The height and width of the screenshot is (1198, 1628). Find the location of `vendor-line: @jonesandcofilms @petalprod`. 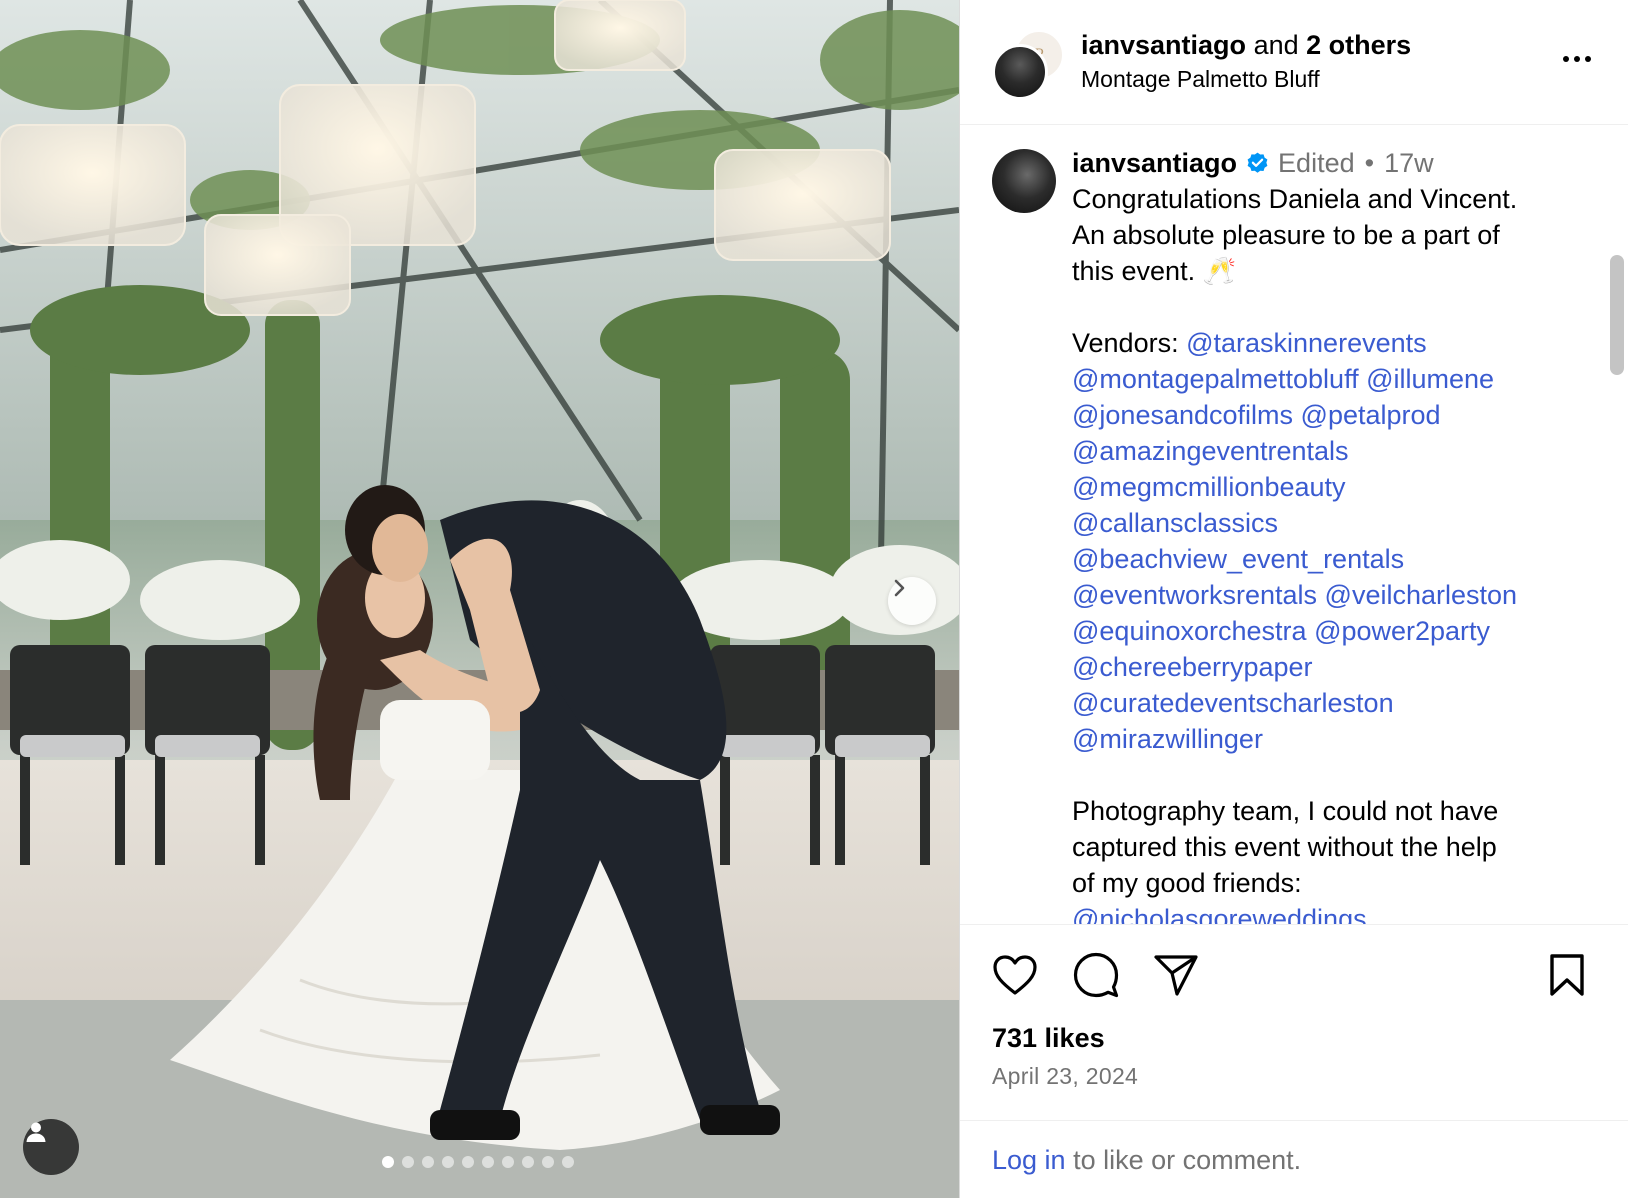

vendor-line: @jonesandcofilms @petalprod is located at coordinates (1322, 415).